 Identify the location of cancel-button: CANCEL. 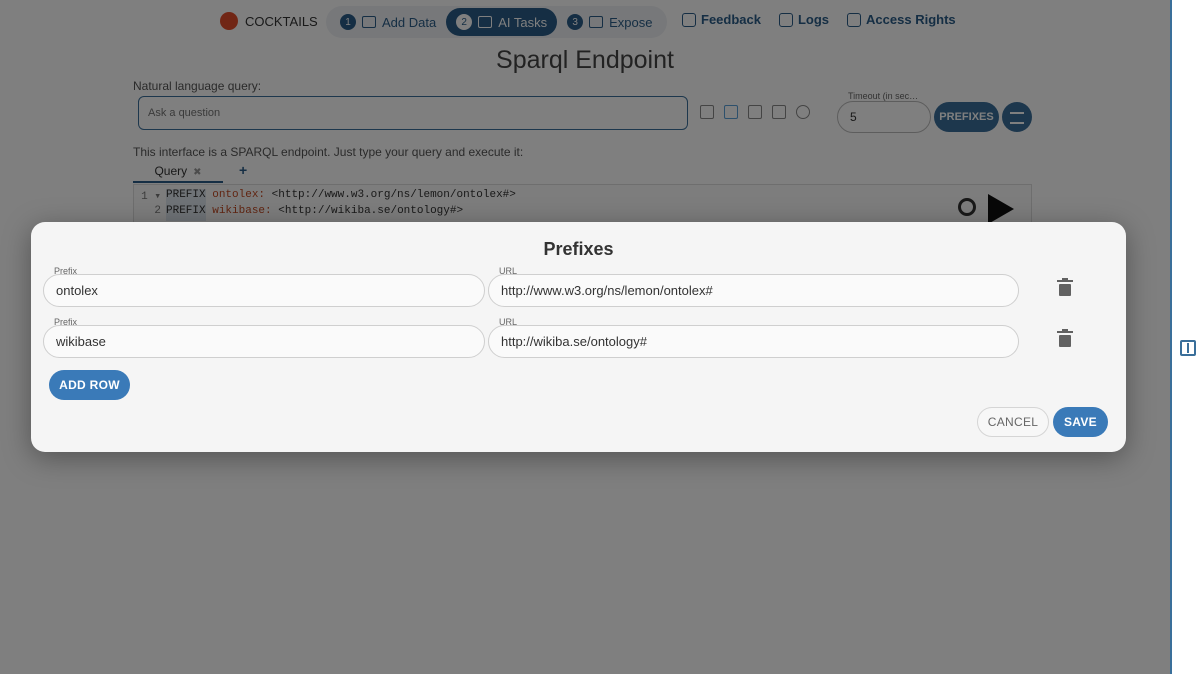
(1013, 422).